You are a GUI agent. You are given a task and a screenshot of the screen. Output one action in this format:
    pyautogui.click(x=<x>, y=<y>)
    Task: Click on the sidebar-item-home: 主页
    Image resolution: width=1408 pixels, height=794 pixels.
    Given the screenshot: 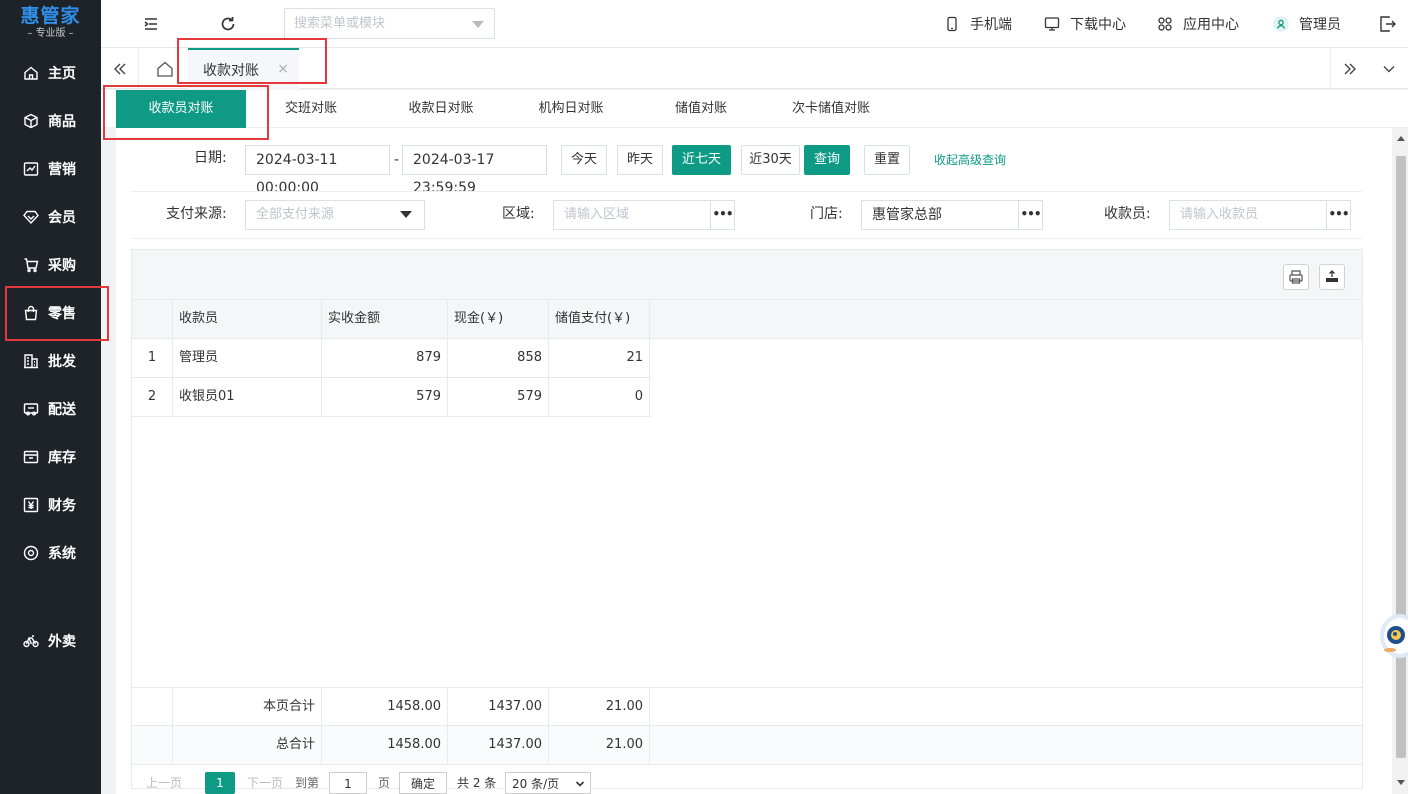 What is the action you would take?
    pyautogui.click(x=50, y=73)
    